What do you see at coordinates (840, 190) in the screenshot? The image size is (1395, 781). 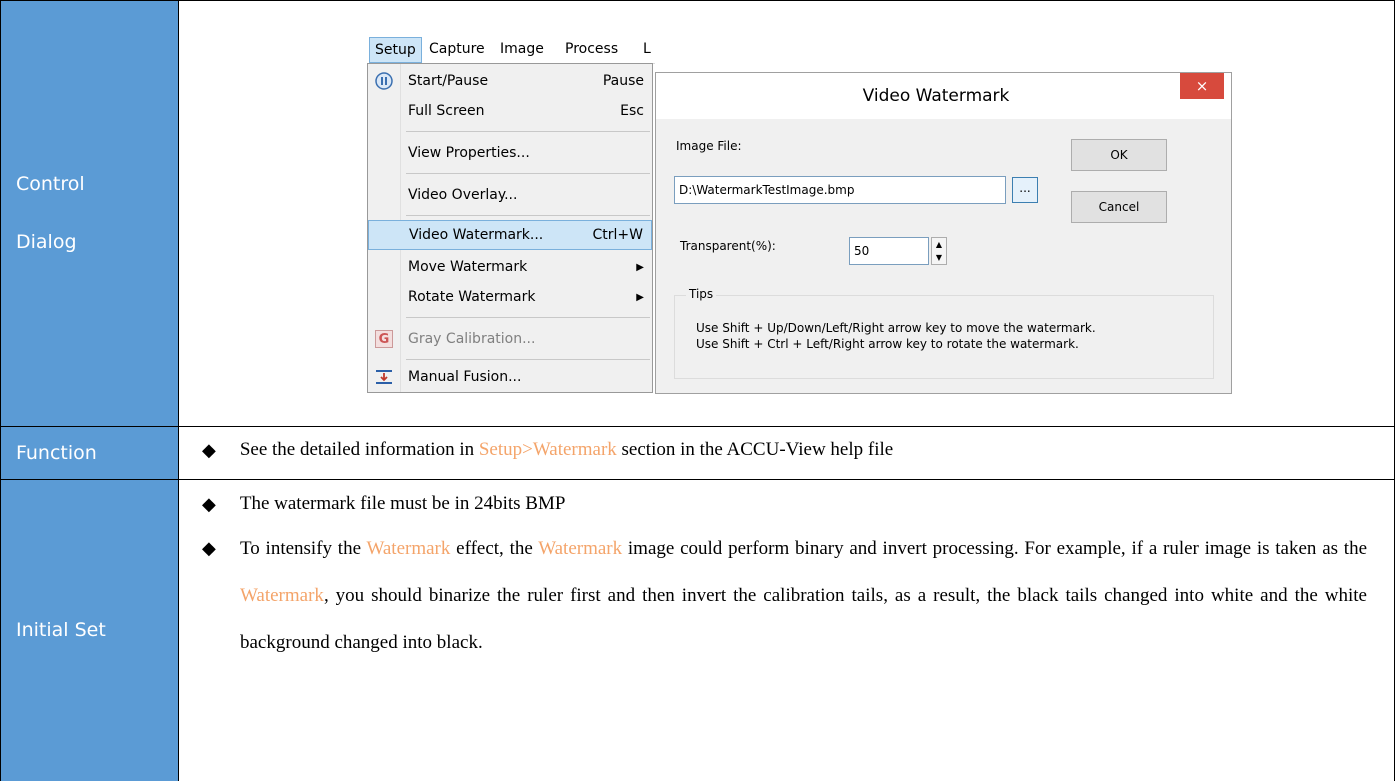 I see `image-file-input: D:\WatermarkTestImage.bmp` at bounding box center [840, 190].